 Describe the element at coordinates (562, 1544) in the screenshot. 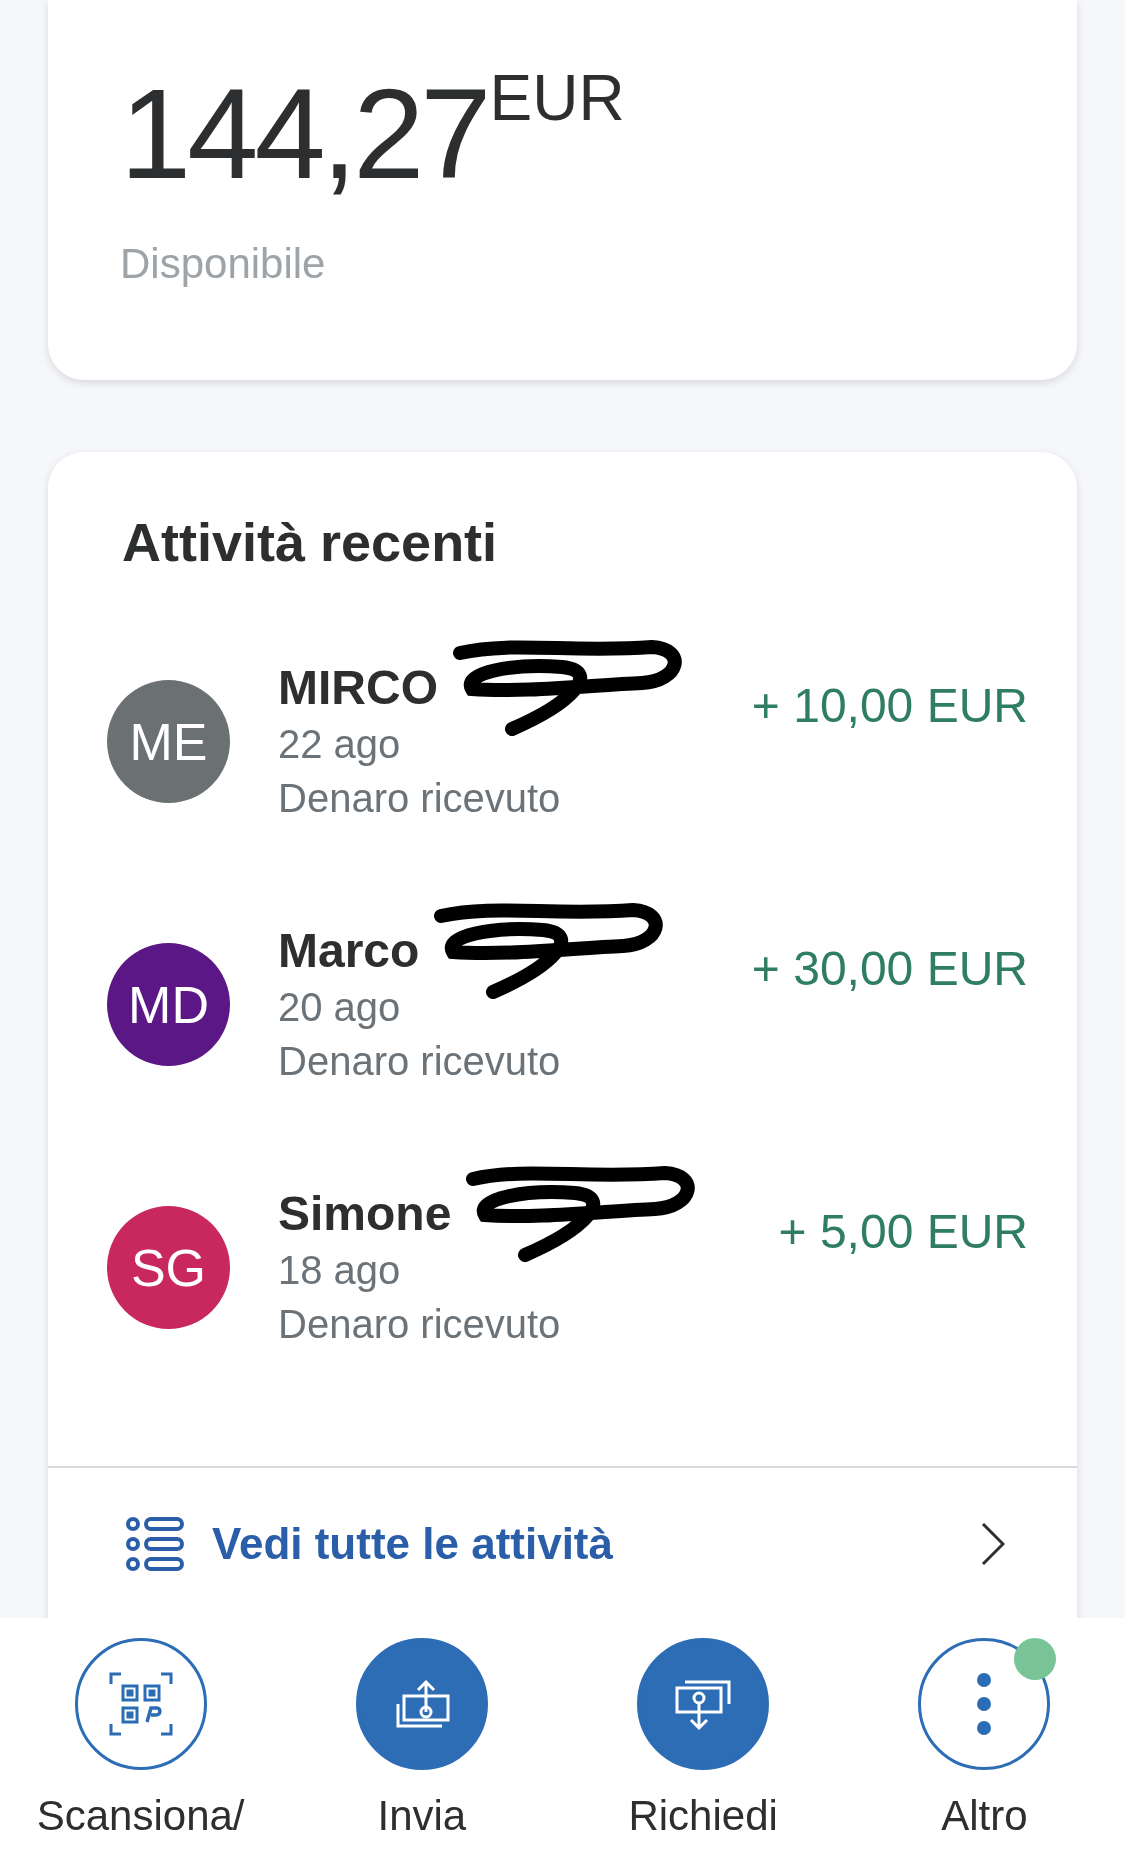

I see `see-all-link: Vedi tutte le attività` at that location.